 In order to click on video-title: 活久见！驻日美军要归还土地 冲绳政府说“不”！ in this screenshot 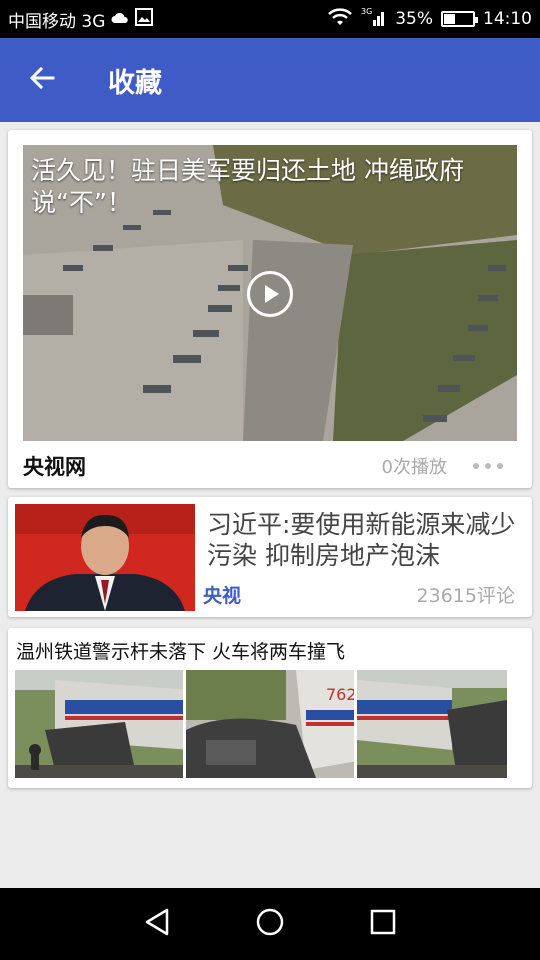, I will do `click(247, 186)`.